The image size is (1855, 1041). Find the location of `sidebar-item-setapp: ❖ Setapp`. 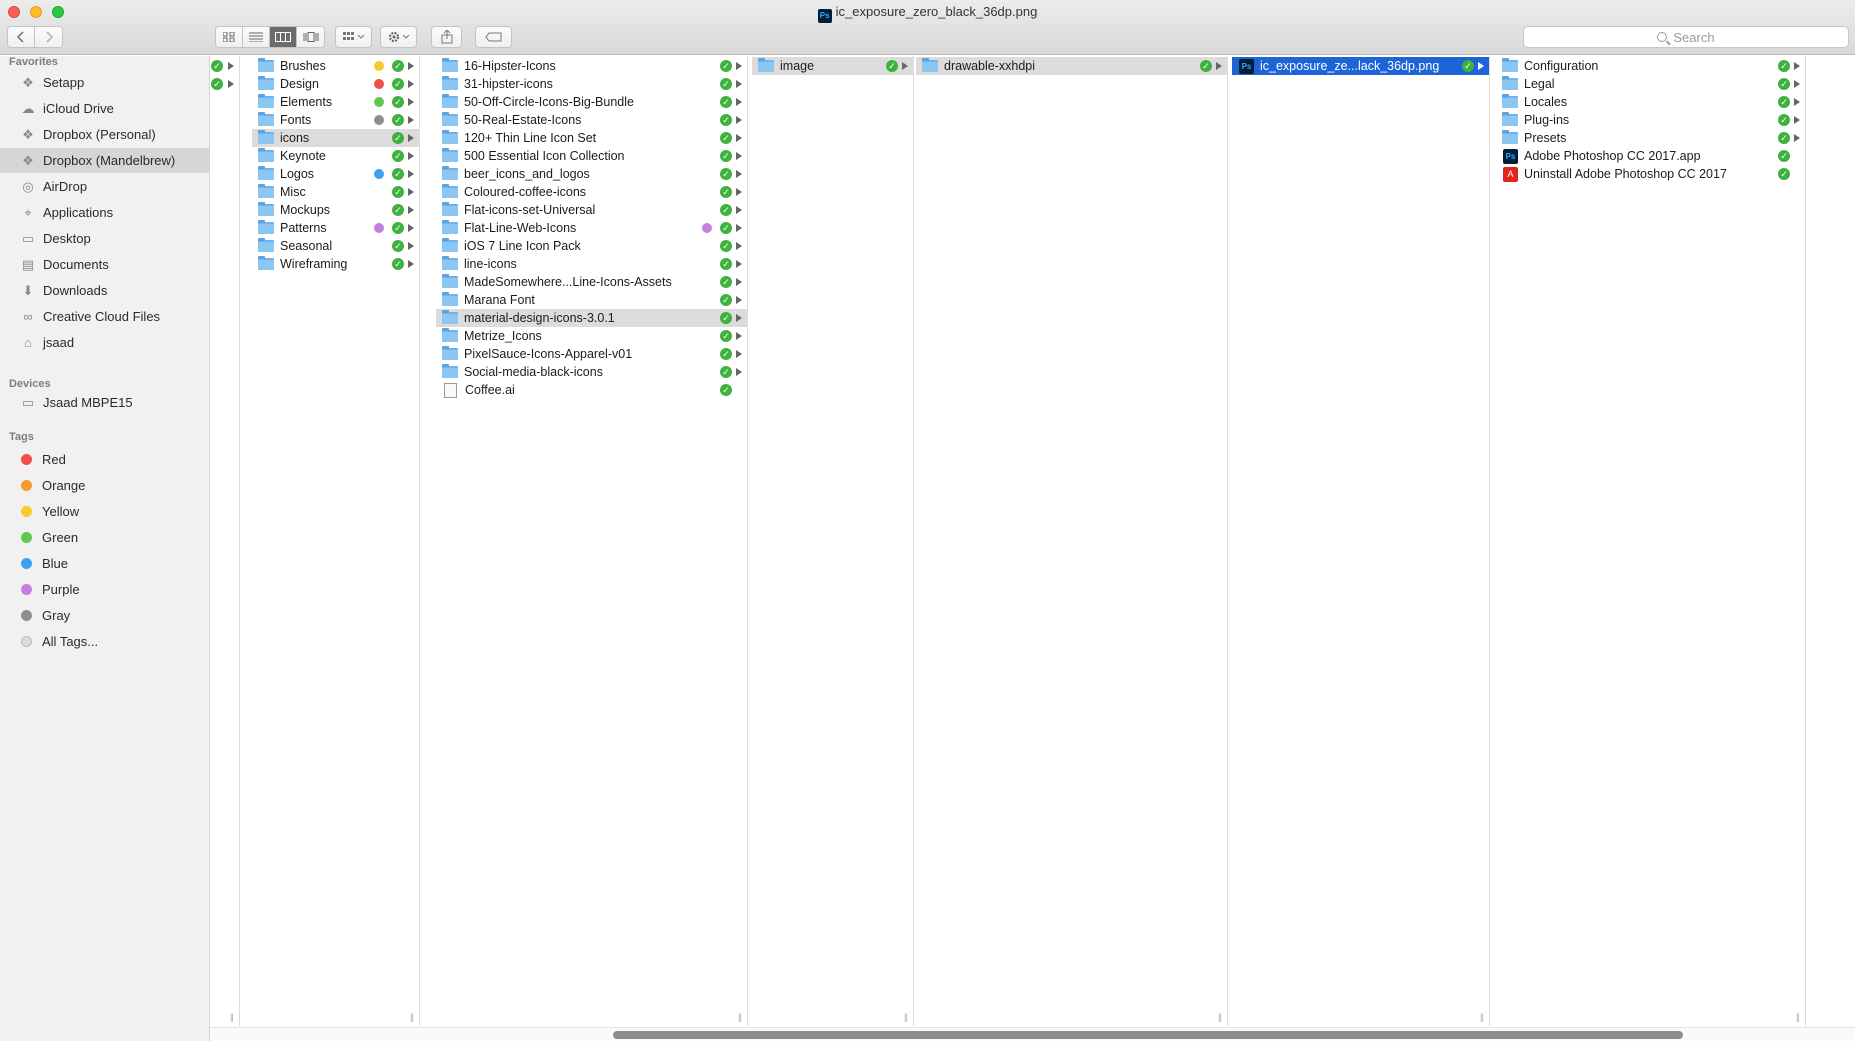

sidebar-item-setapp: ❖ Setapp is located at coordinates (104, 82).